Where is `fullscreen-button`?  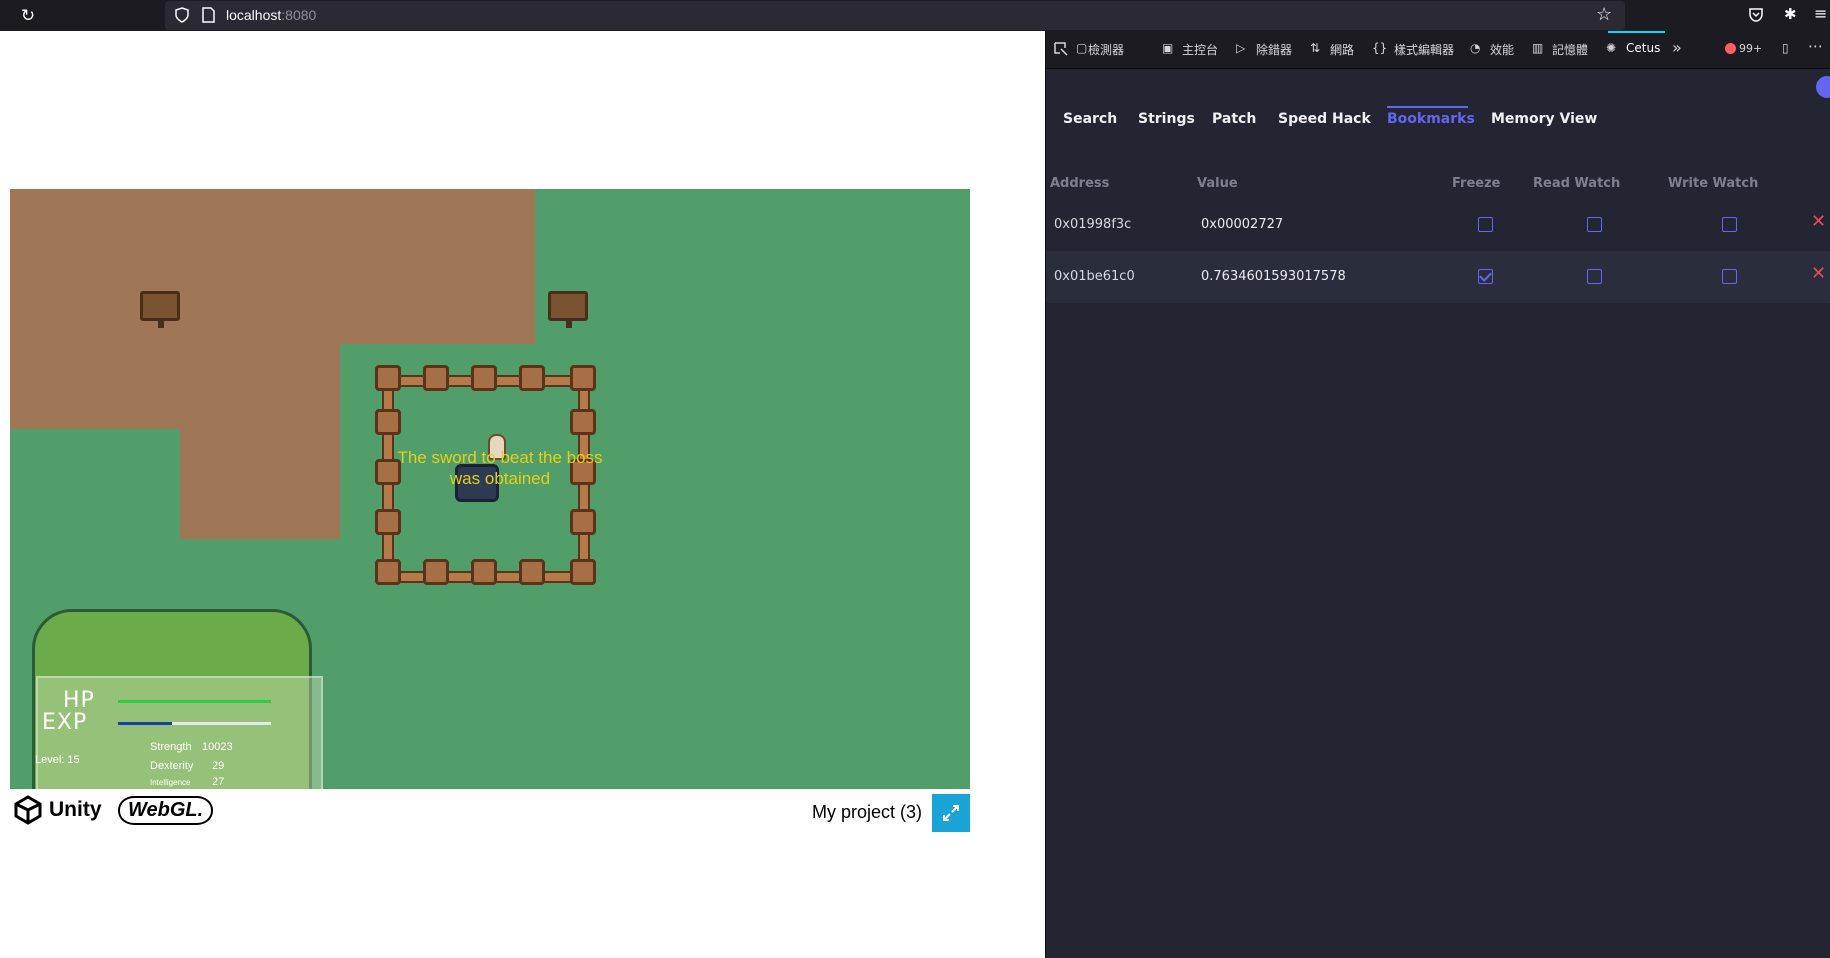 fullscreen-button is located at coordinates (951, 813).